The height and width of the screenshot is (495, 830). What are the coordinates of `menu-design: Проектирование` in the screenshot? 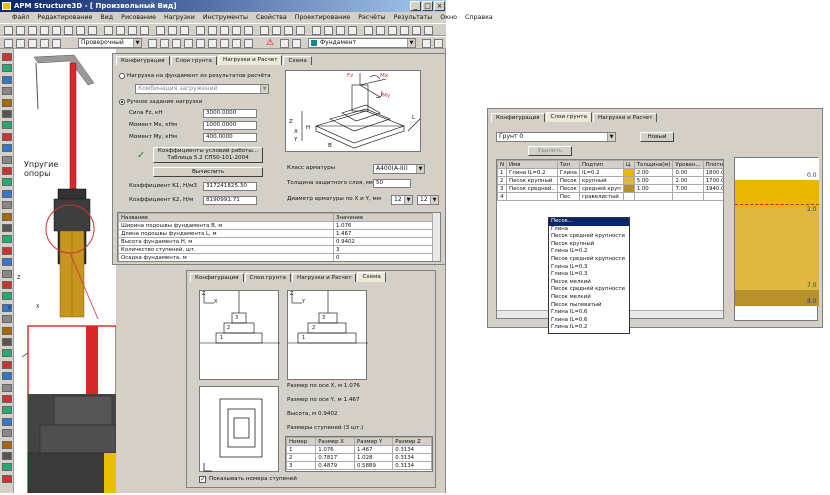 It's located at (323, 17).